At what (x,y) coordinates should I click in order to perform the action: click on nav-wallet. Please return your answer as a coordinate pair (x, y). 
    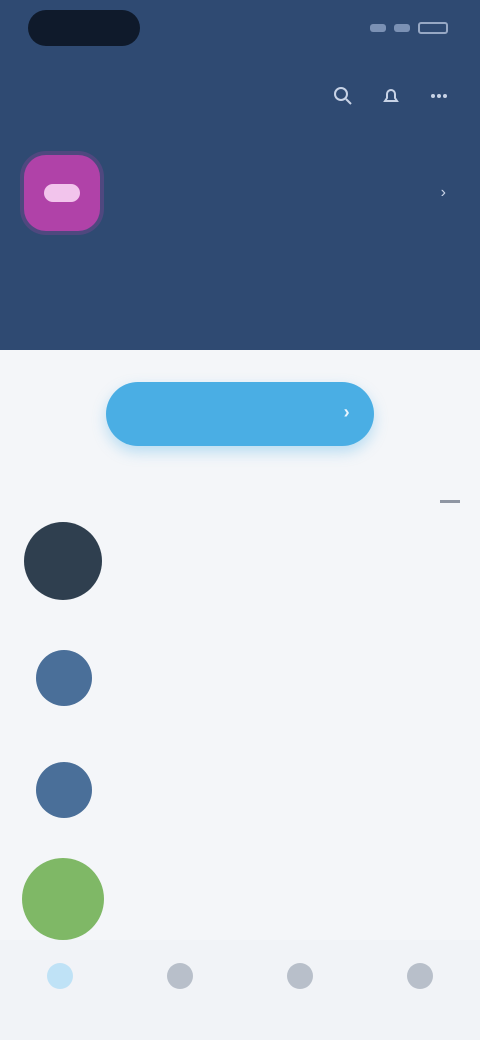
    Looking at the image, I should click on (300, 976).